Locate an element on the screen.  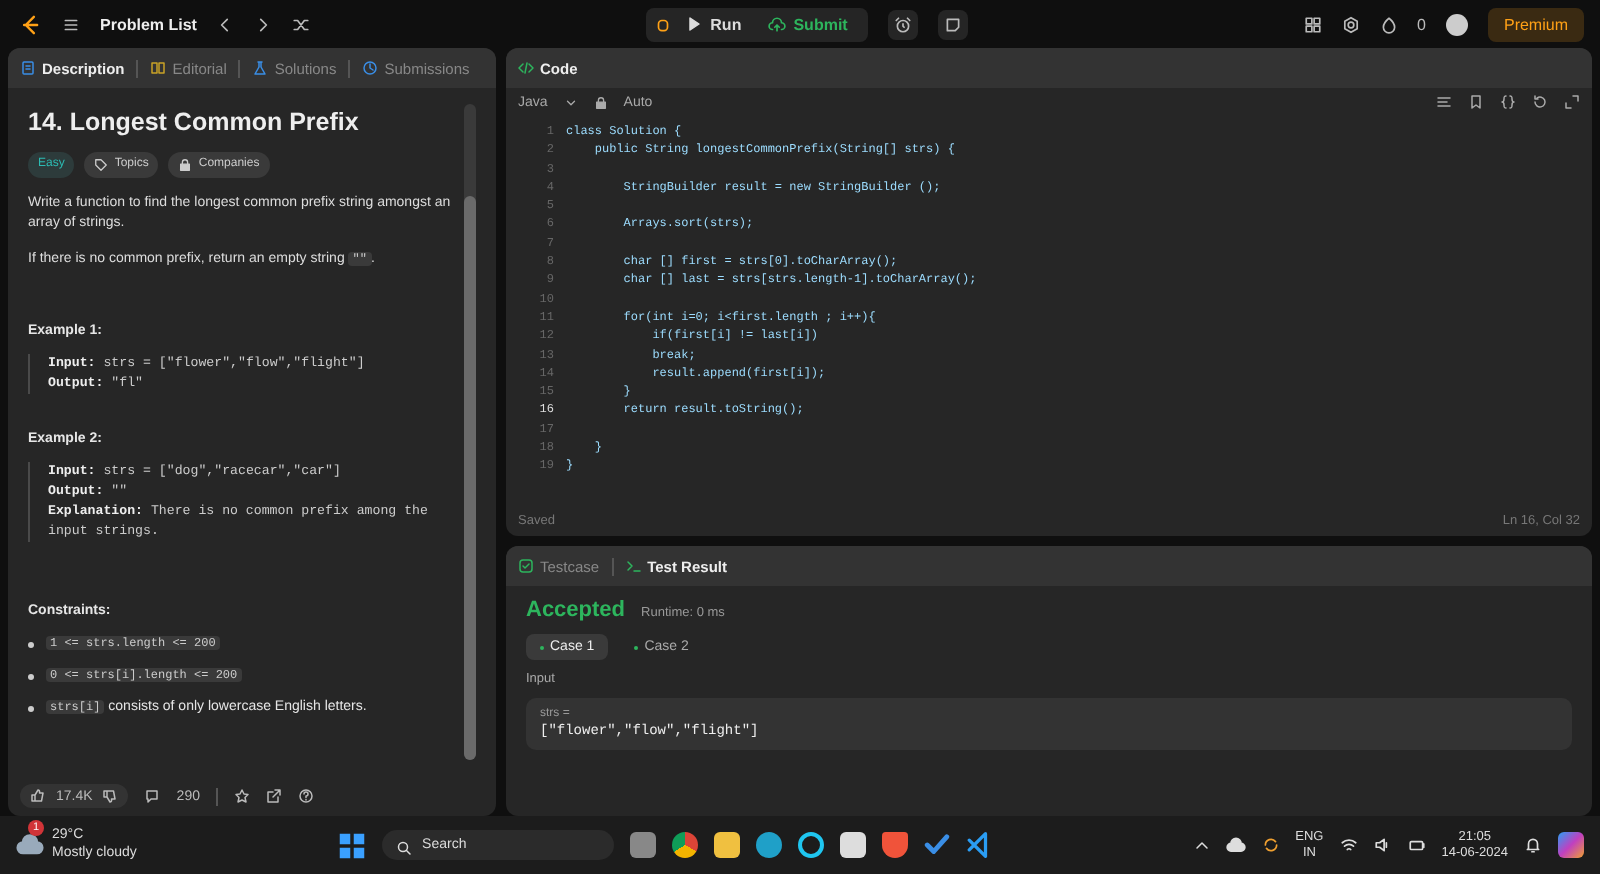
streak-count: 0 is located at coordinates (1421, 24).